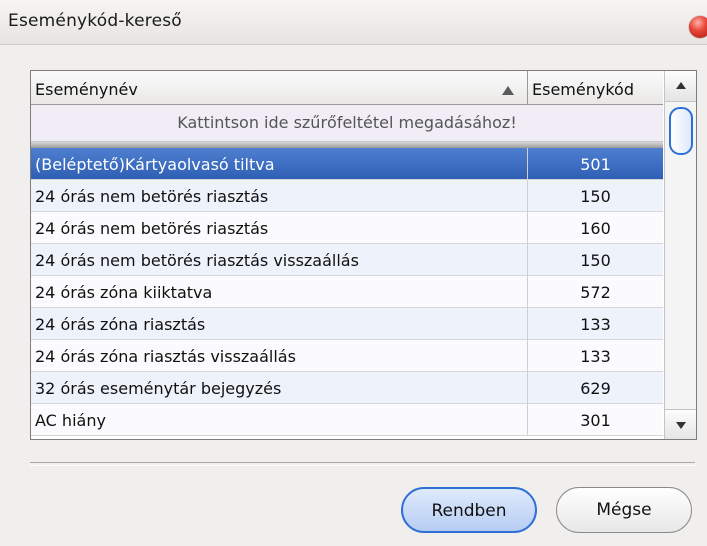 This screenshot has height=546, width=707. What do you see at coordinates (279, 356) in the screenshot?
I see `event-name-cell: 24 órás zóna riasztás visszaállás` at bounding box center [279, 356].